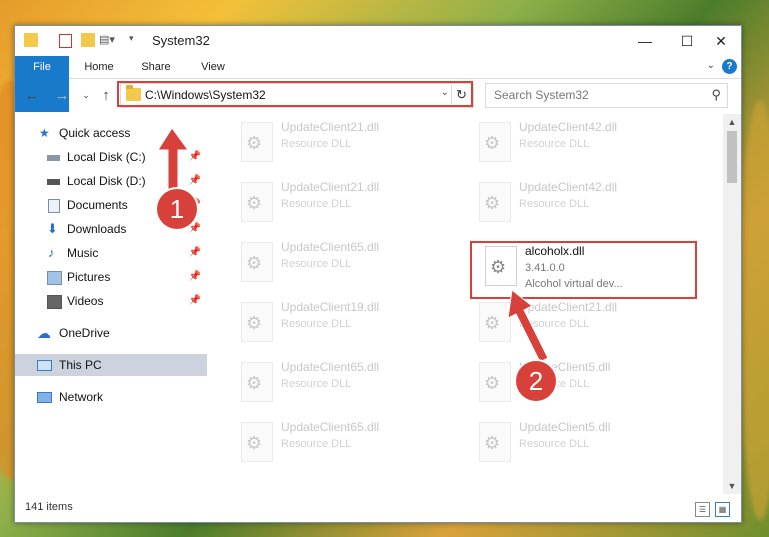 This screenshot has height=537, width=769. What do you see at coordinates (52, 228) in the screenshot?
I see `download-icon: ⬇` at bounding box center [52, 228].